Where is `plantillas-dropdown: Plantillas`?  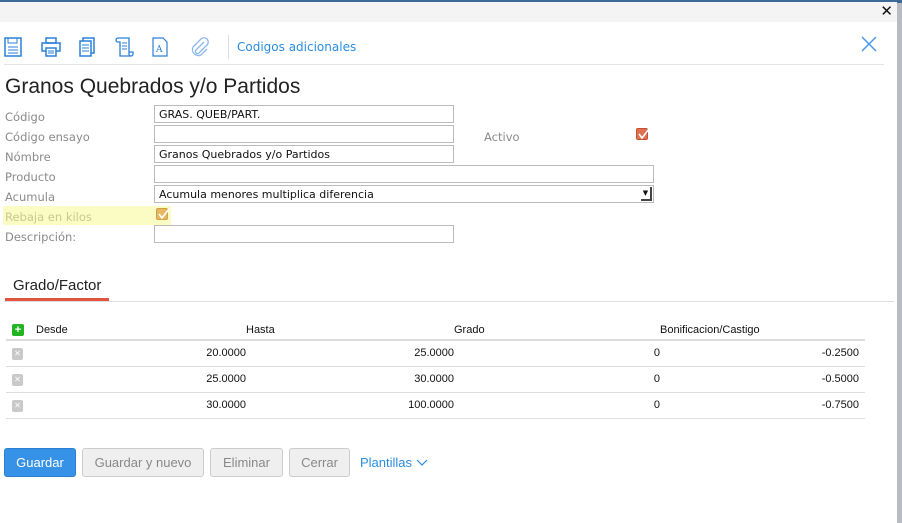 plantillas-dropdown: Plantillas is located at coordinates (396, 462).